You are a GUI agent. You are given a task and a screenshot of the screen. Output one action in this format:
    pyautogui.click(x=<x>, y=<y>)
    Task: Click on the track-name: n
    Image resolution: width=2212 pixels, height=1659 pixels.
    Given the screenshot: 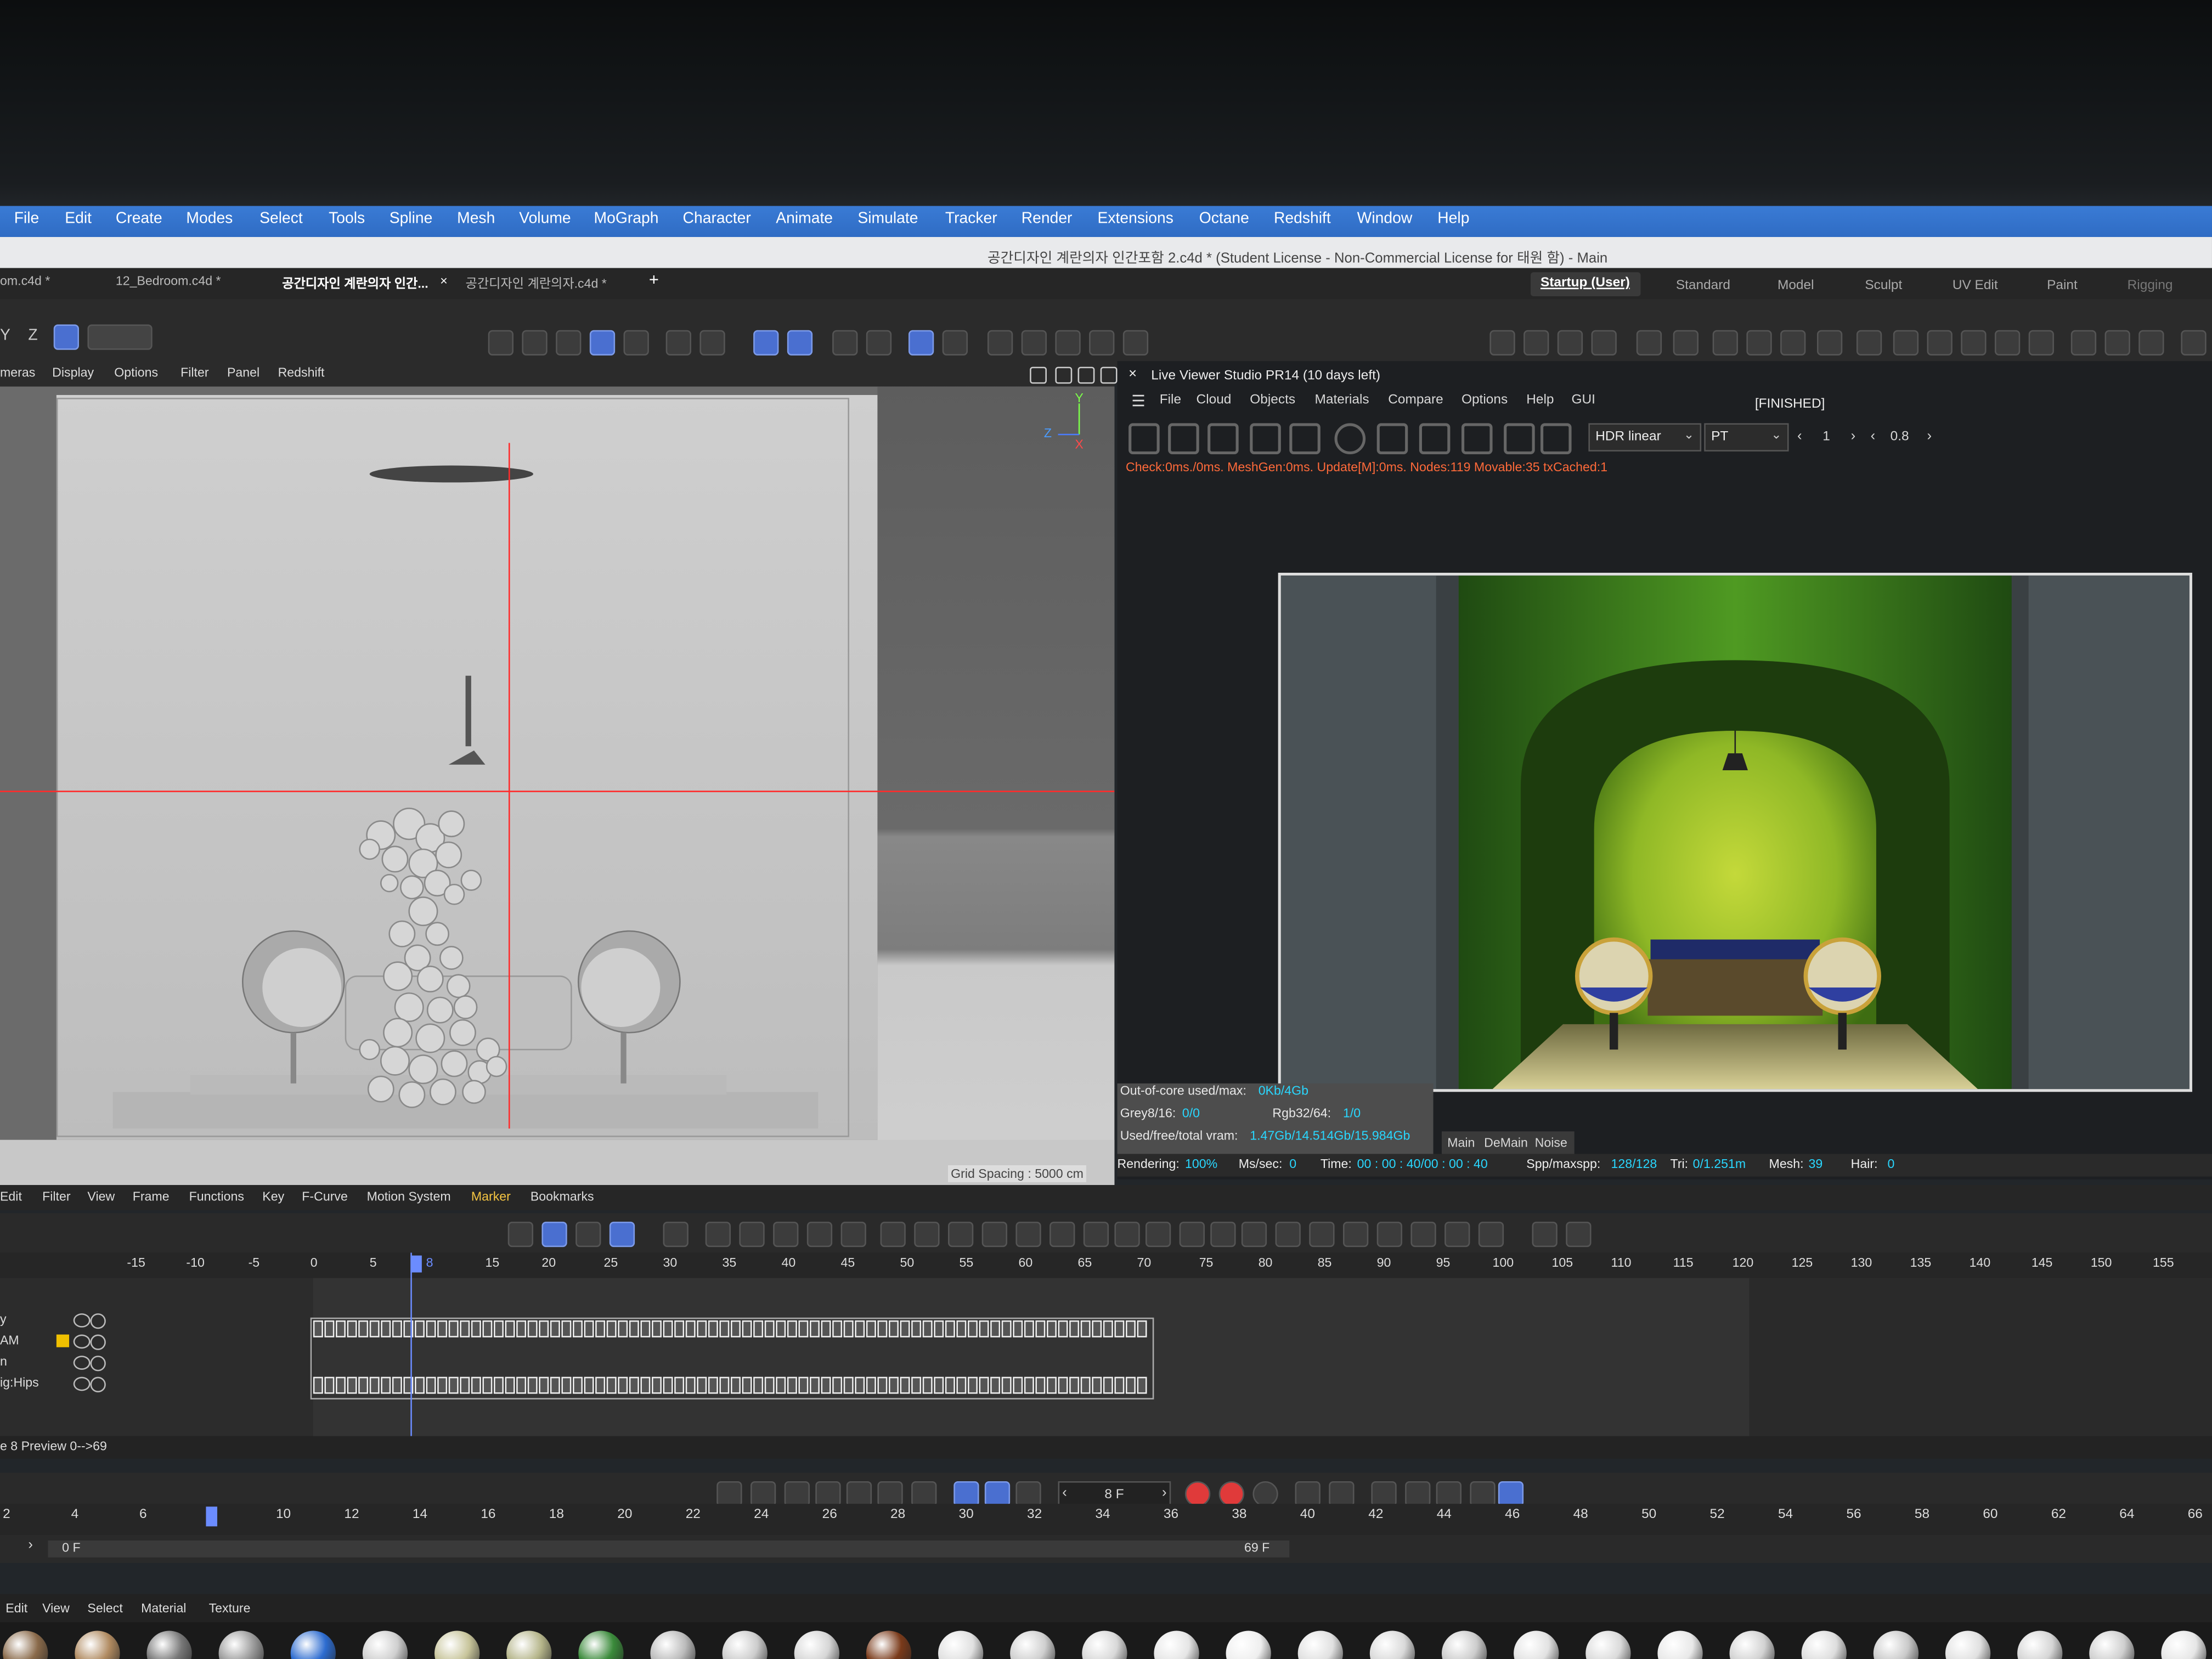 What is the action you would take?
    pyautogui.click(x=4, y=1362)
    